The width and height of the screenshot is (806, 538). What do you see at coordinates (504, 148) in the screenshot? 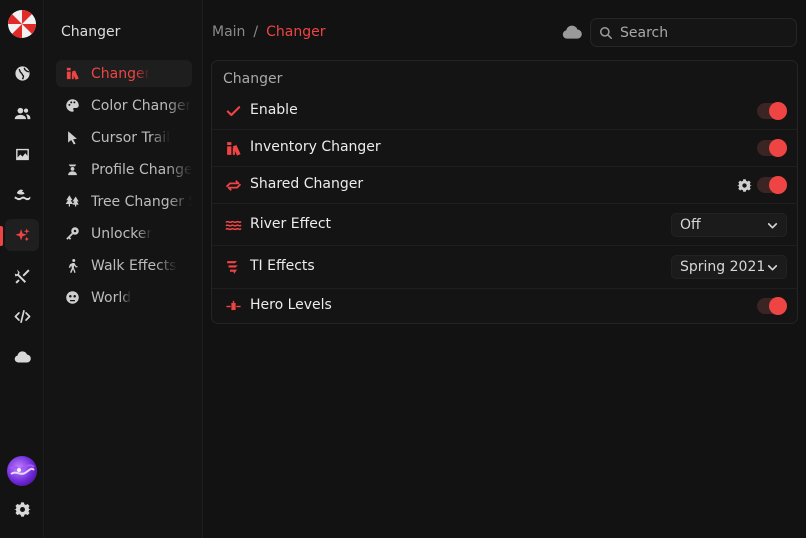
I see `row-inventory-changer: Inventory Changer` at bounding box center [504, 148].